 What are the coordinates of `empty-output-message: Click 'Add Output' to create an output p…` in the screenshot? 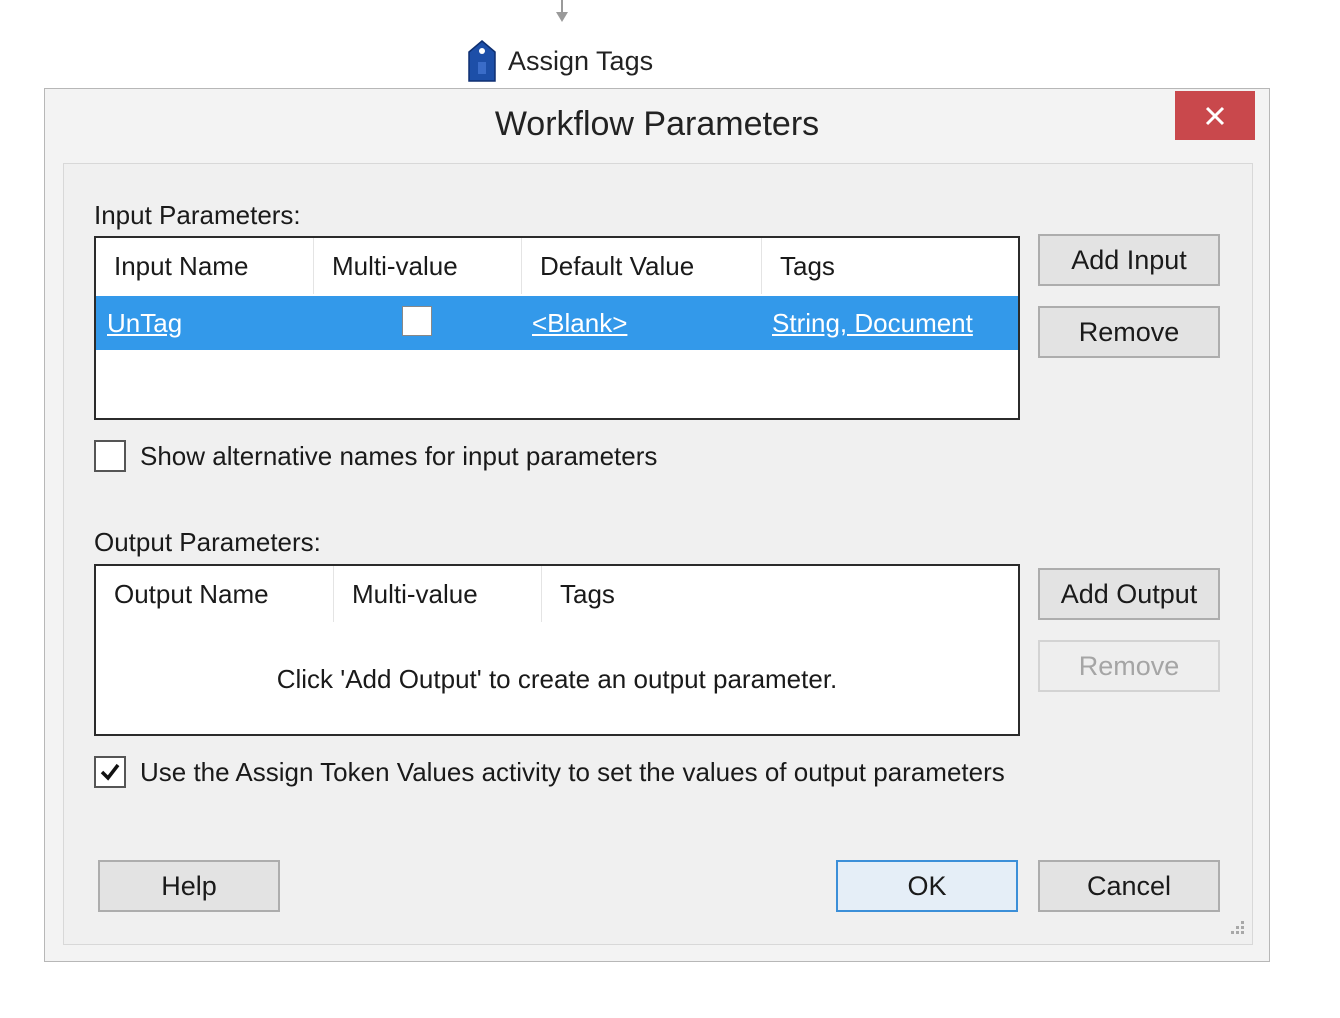 It's located at (557, 679).